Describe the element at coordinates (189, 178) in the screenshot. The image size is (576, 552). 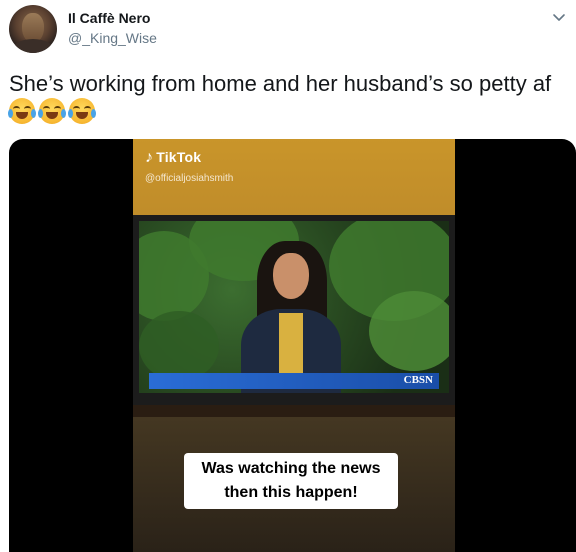
I see `tiktok-username: @officialjosiahsmith` at that location.